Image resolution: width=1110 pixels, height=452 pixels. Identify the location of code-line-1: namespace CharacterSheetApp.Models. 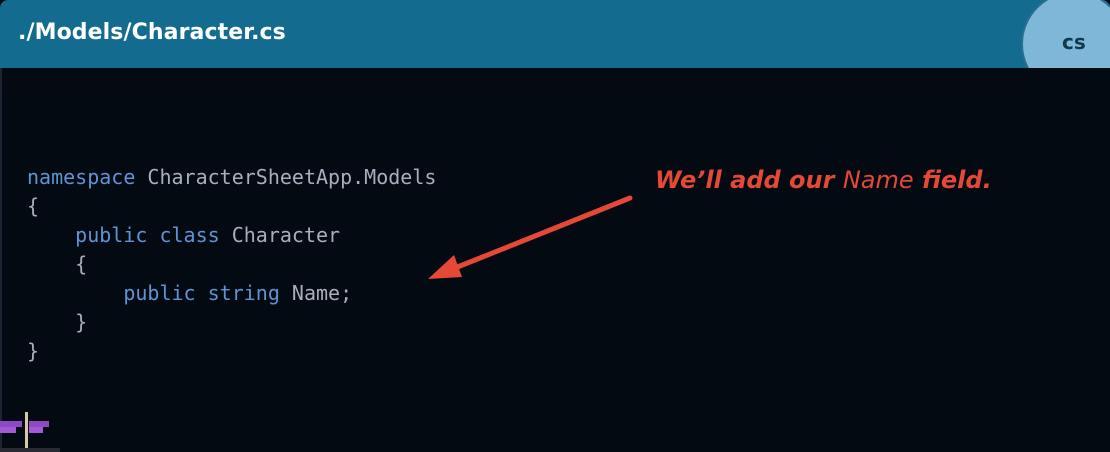
(232, 177).